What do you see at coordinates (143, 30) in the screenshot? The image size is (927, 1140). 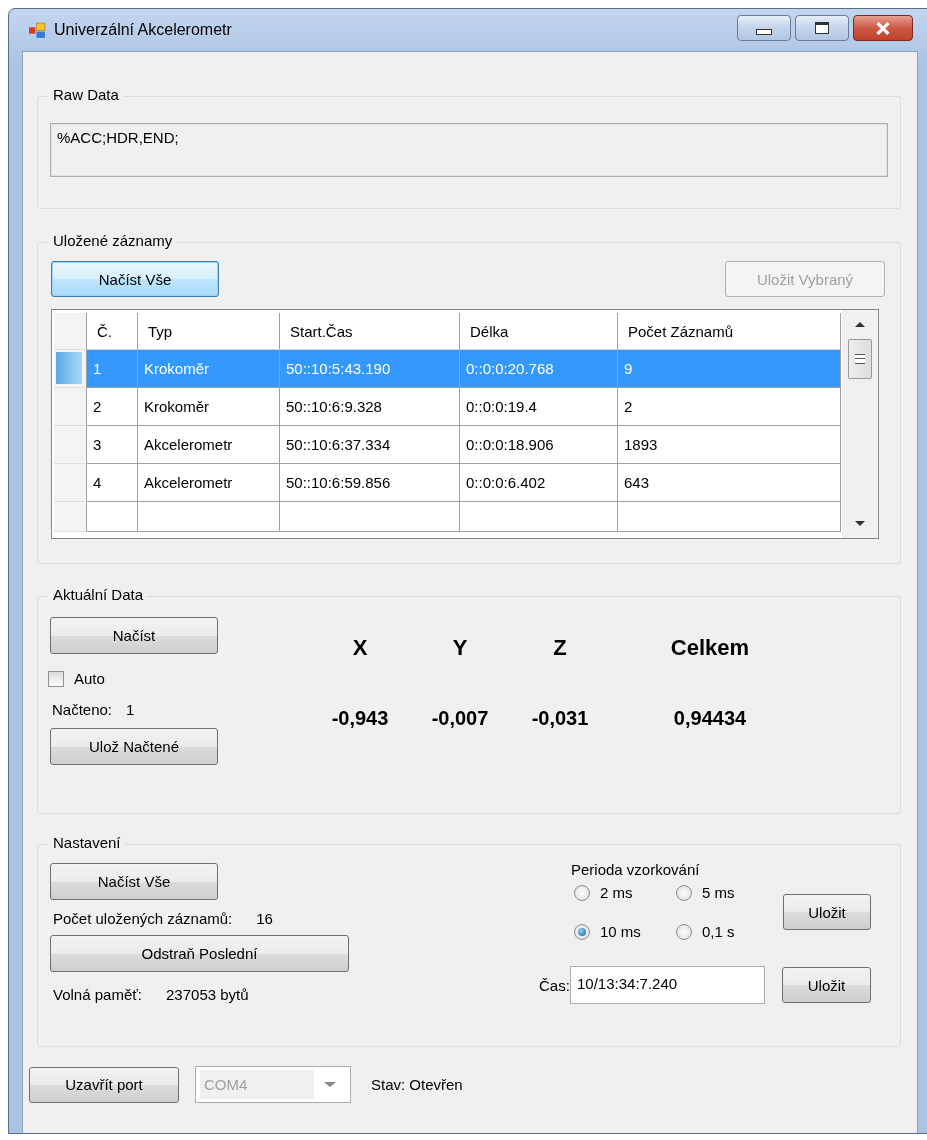 I see `window-title: Univerzální Akcelerometr` at bounding box center [143, 30].